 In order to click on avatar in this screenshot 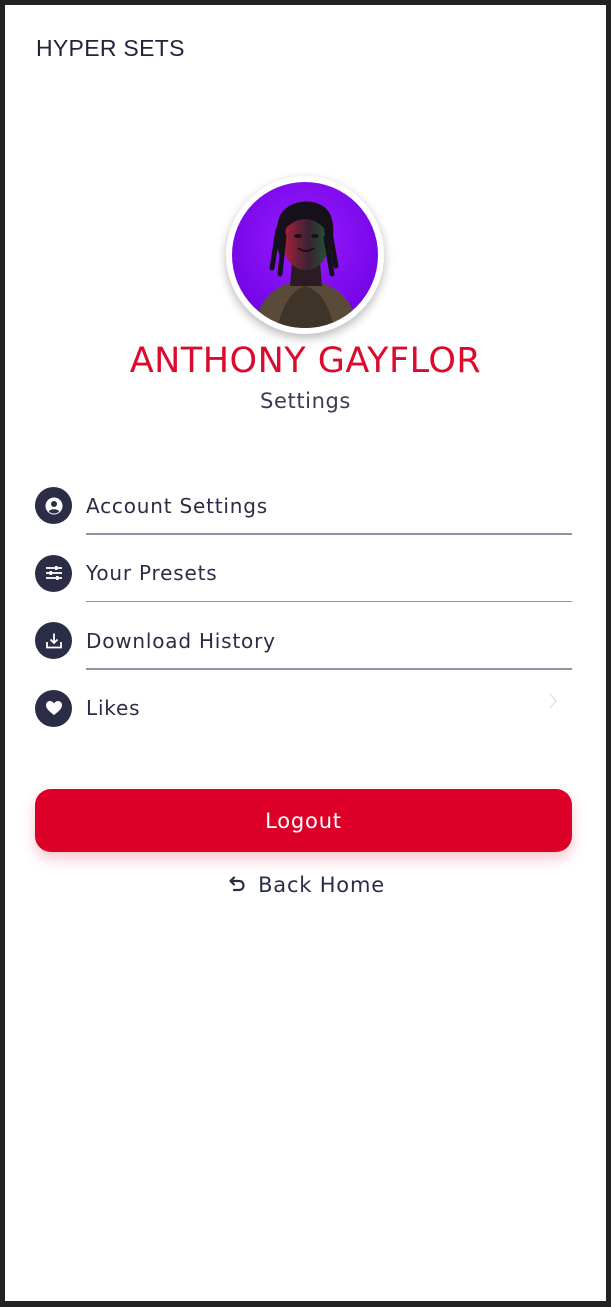, I will do `click(305, 255)`.